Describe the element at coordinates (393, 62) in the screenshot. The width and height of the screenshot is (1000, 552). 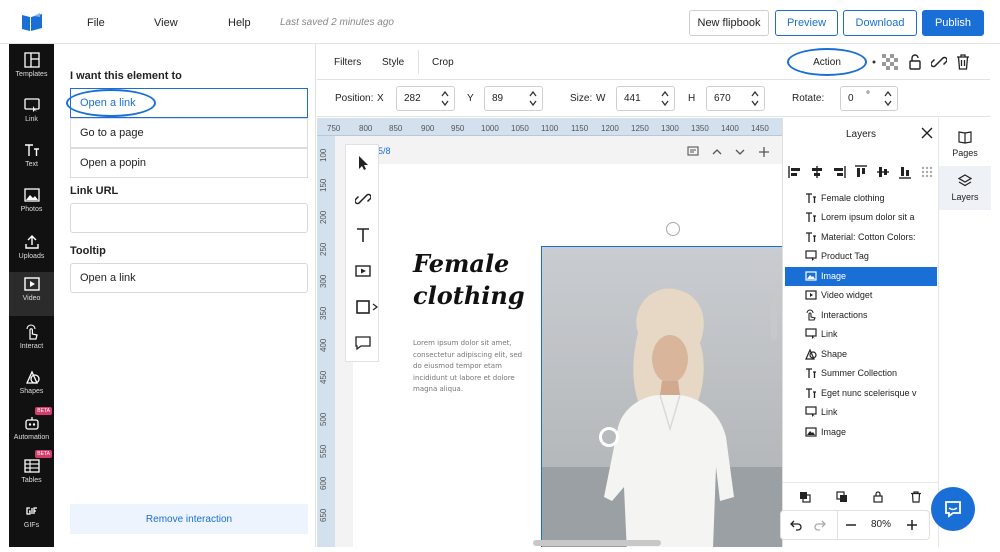
I see `tab-style: Style` at that location.